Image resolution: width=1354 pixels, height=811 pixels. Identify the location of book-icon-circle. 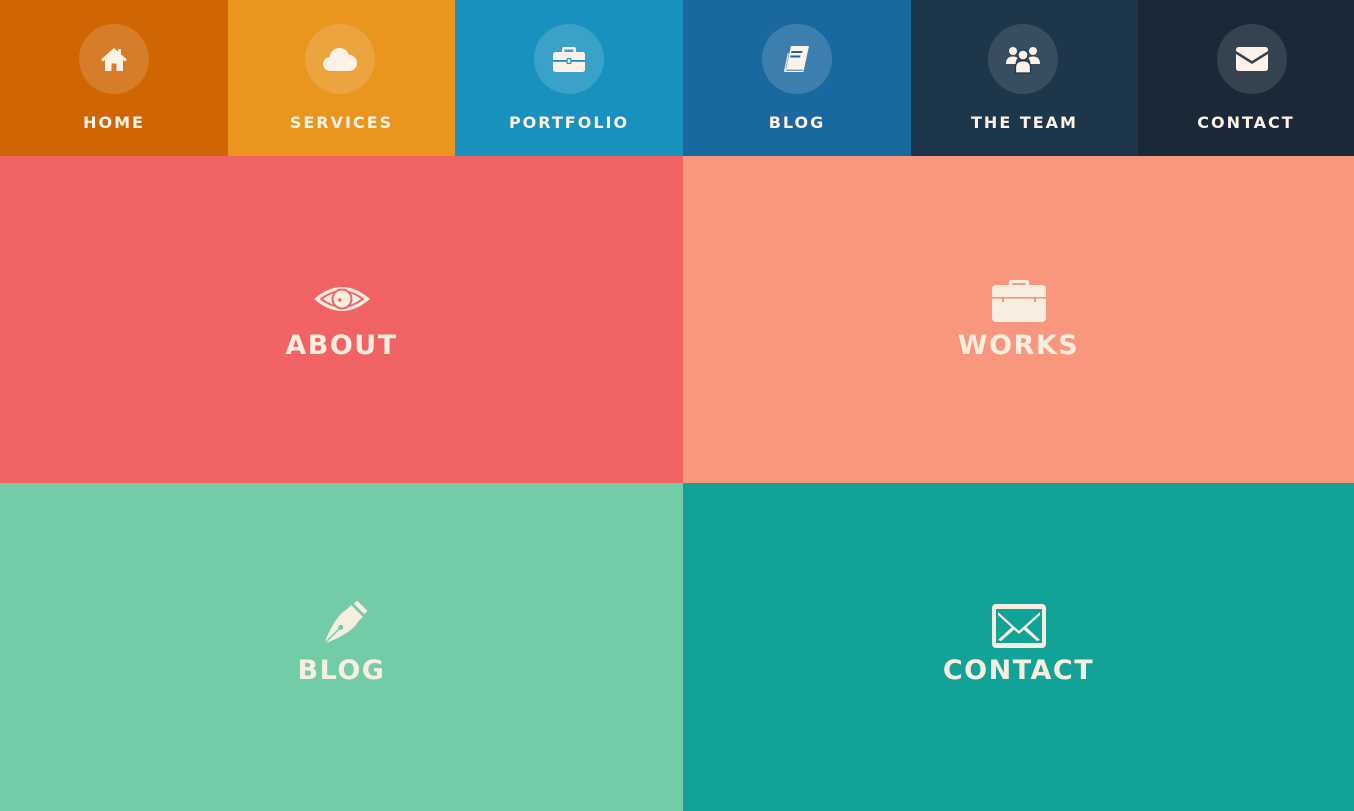
(797, 59).